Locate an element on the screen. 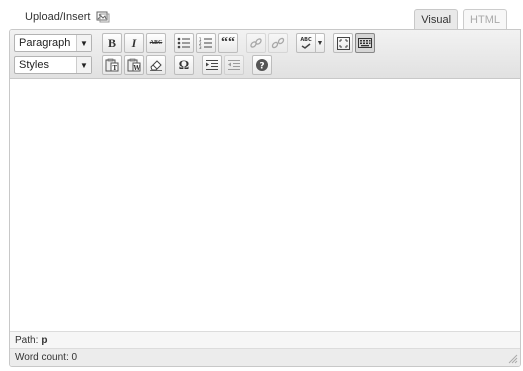 This screenshot has width=523, height=371. omega-icon: Ω is located at coordinates (184, 64).